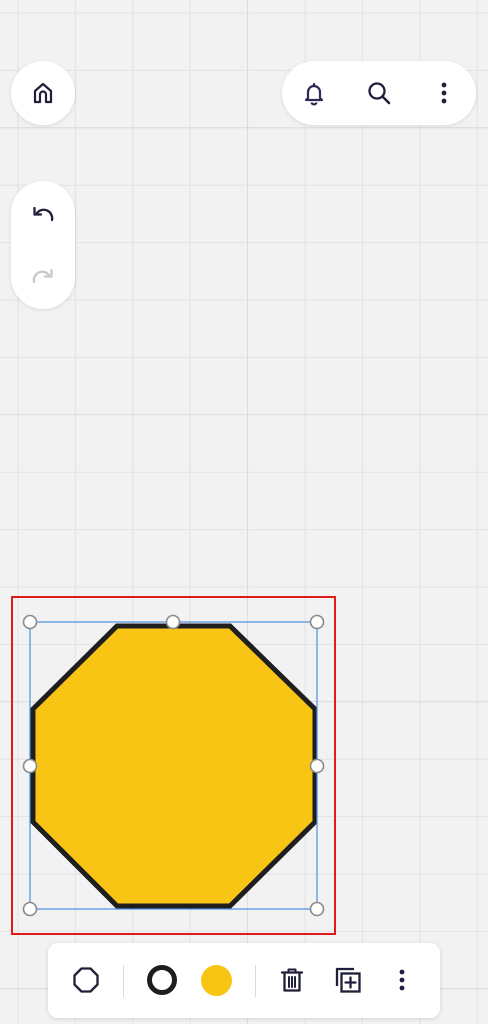  Describe the element at coordinates (244, 980) in the screenshot. I see `shape-context-toolbar` at that location.